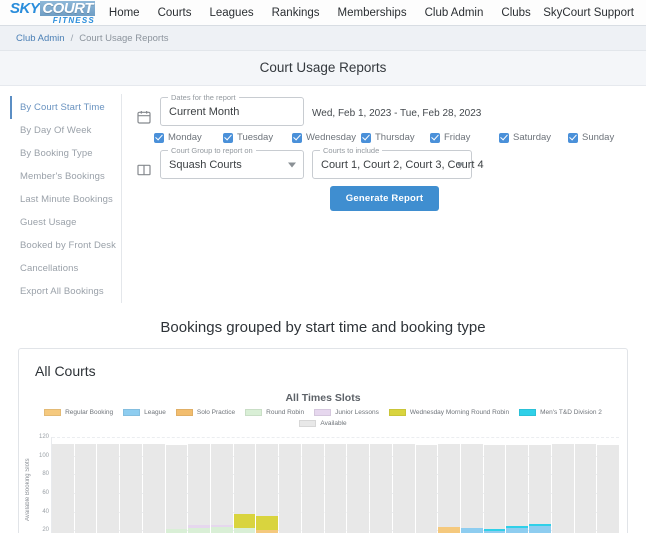 The width and height of the screenshot is (646, 533). What do you see at coordinates (448, 412) in the screenshot?
I see `legend-item: Wednesday Morning Round Robin` at bounding box center [448, 412].